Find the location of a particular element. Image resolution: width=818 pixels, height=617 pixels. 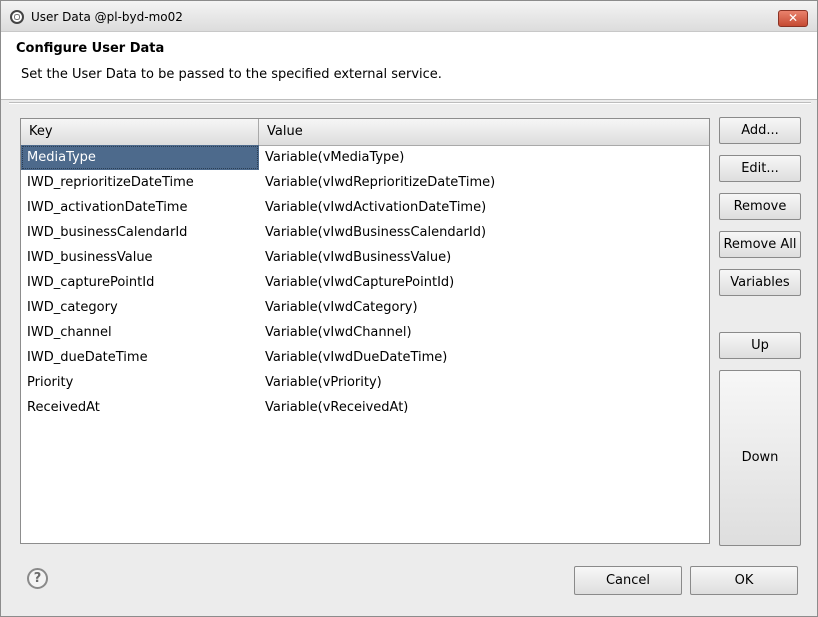

table-row: Priority Variable(vPriority) is located at coordinates (365, 382).